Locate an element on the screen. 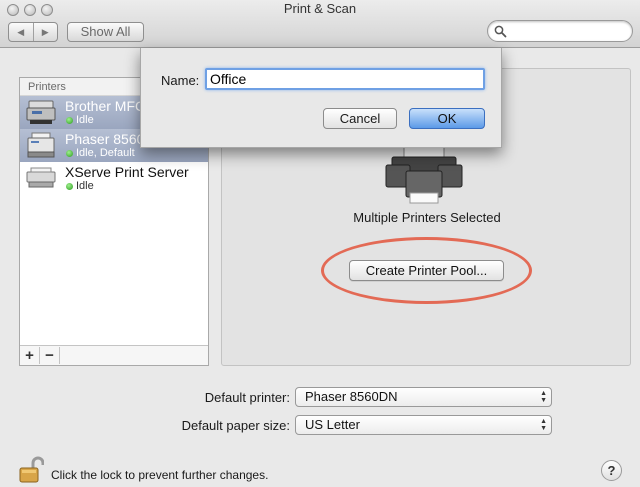 Image resolution: width=640 pixels, height=487 pixels. default-paper-size-value: US Letter is located at coordinates (332, 424).